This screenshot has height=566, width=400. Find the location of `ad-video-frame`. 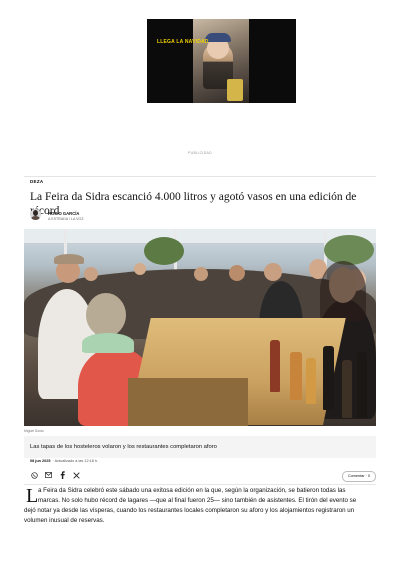

ad-video-frame is located at coordinates (221, 61).